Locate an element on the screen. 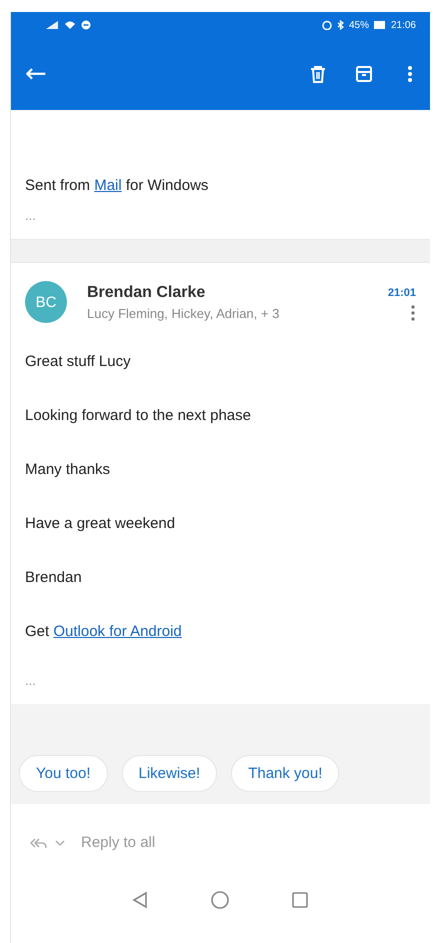  body-text: Great stuff Lucy is located at coordinates (78, 362).